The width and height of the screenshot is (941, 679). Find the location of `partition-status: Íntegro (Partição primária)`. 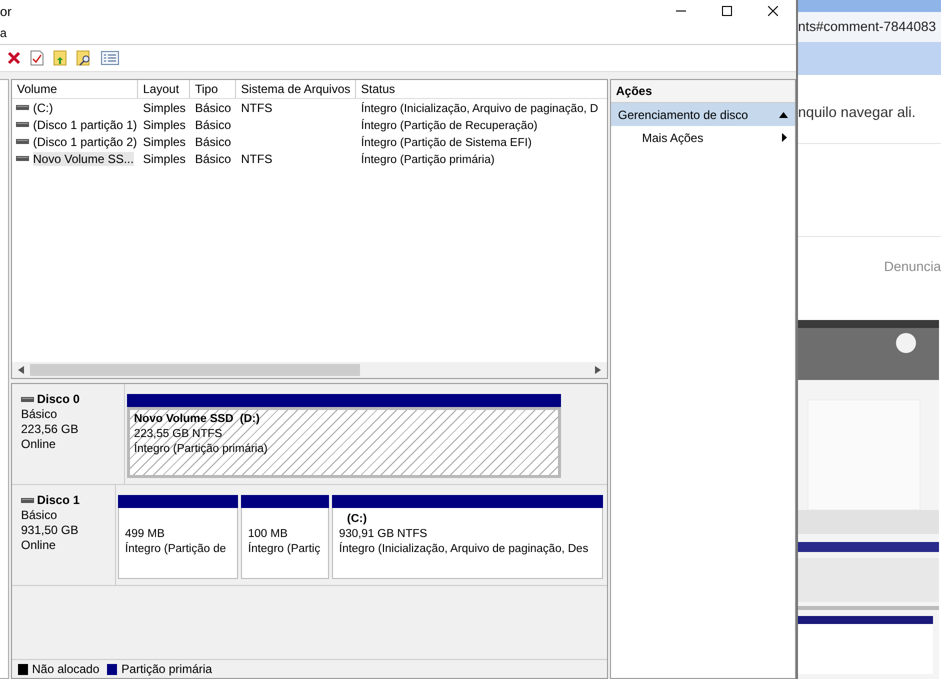

partition-status: Íntegro (Partição primária) is located at coordinates (201, 449).